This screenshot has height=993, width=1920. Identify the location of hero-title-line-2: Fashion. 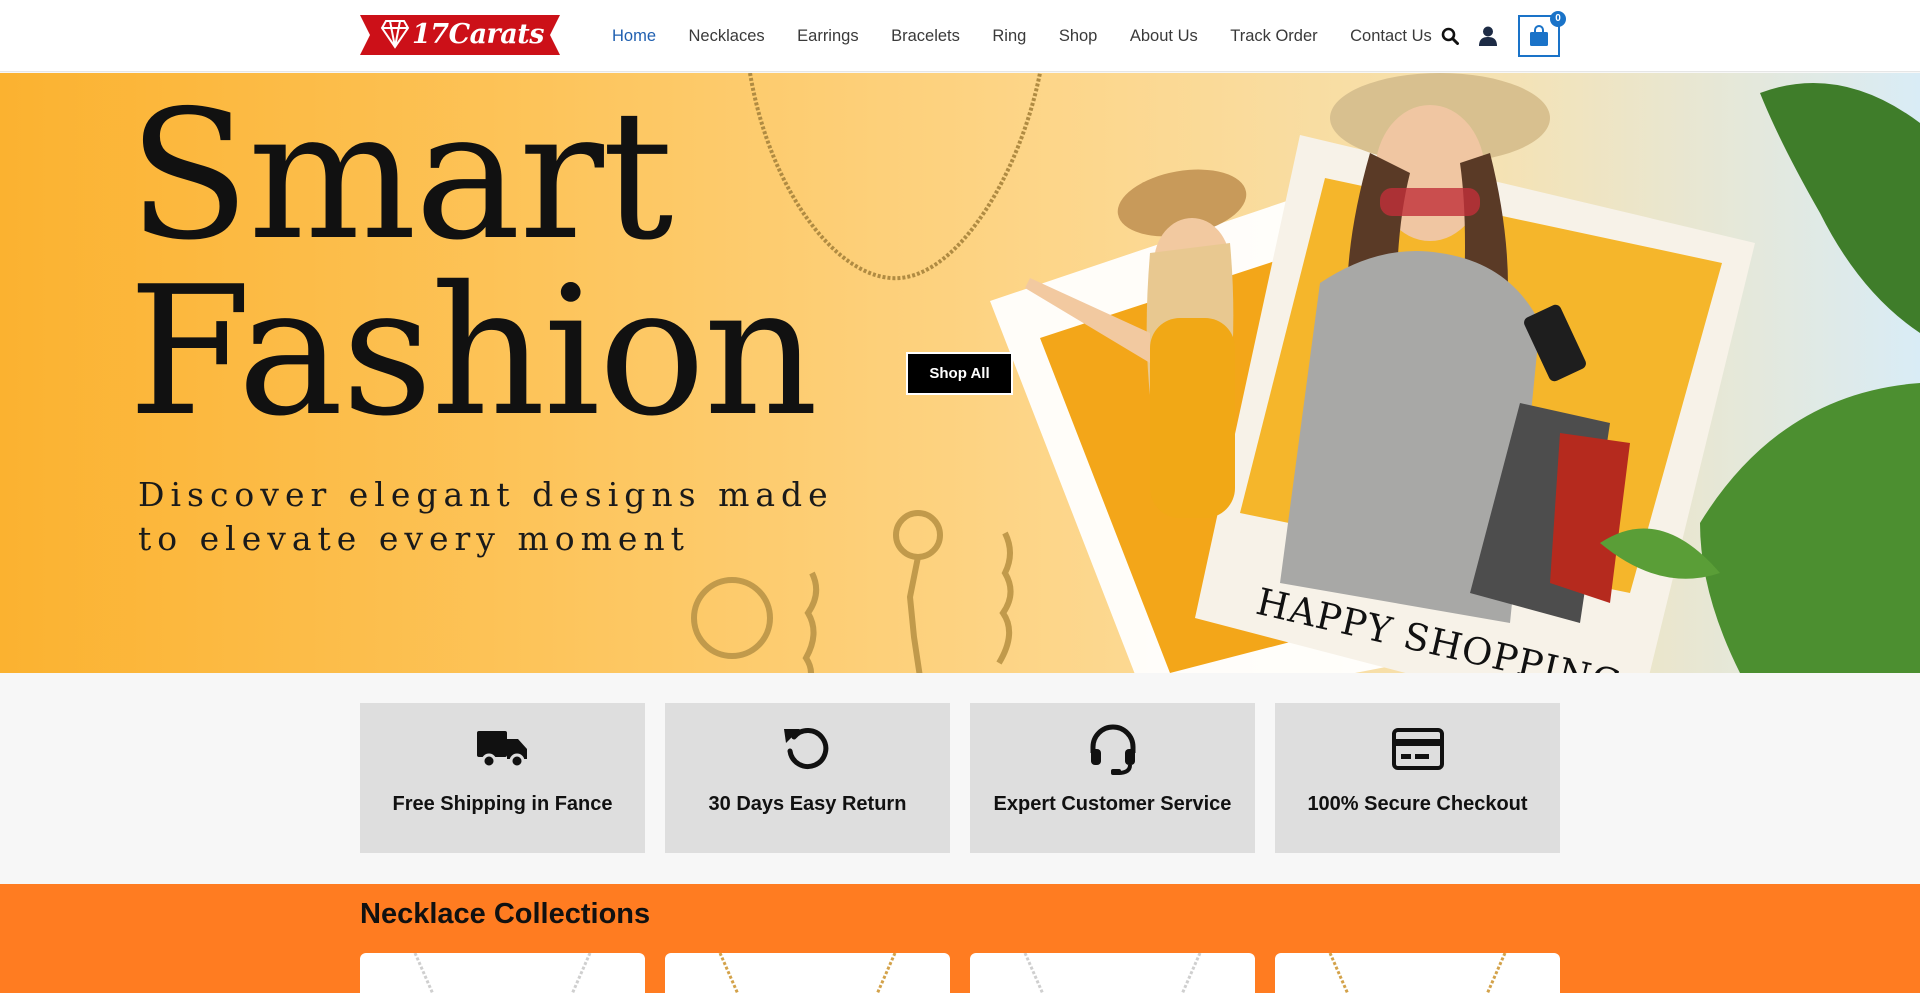
(473, 351).